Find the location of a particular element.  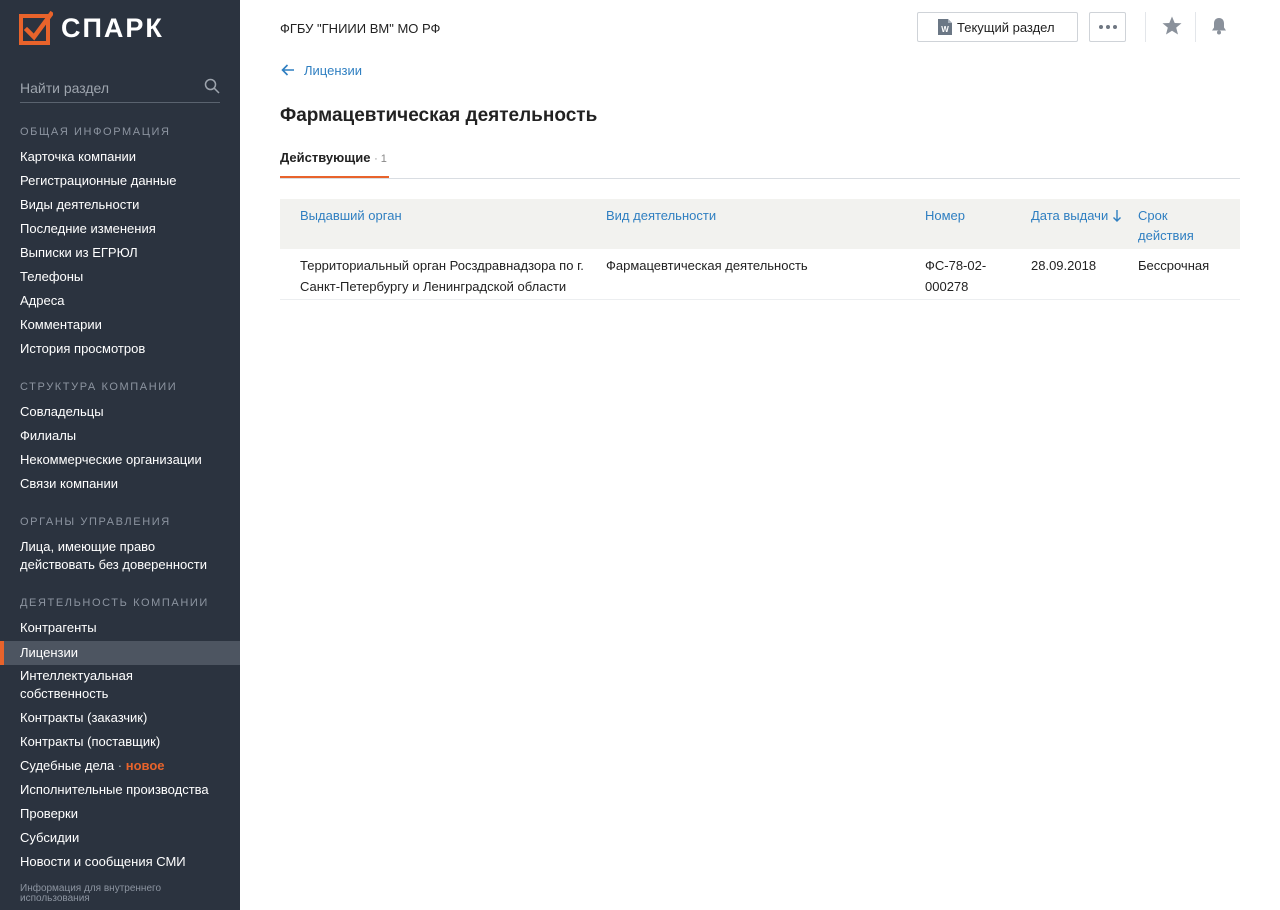

nav-item-label-line-2: действовать без доверенности is located at coordinates (113, 564).